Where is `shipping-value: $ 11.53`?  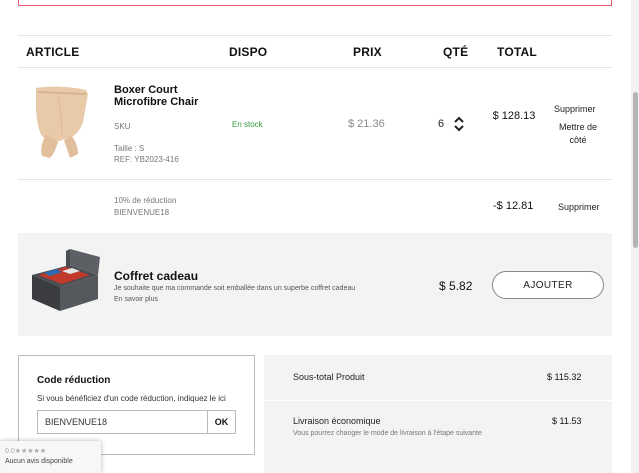
shipping-value: $ 11.53 is located at coordinates (567, 421).